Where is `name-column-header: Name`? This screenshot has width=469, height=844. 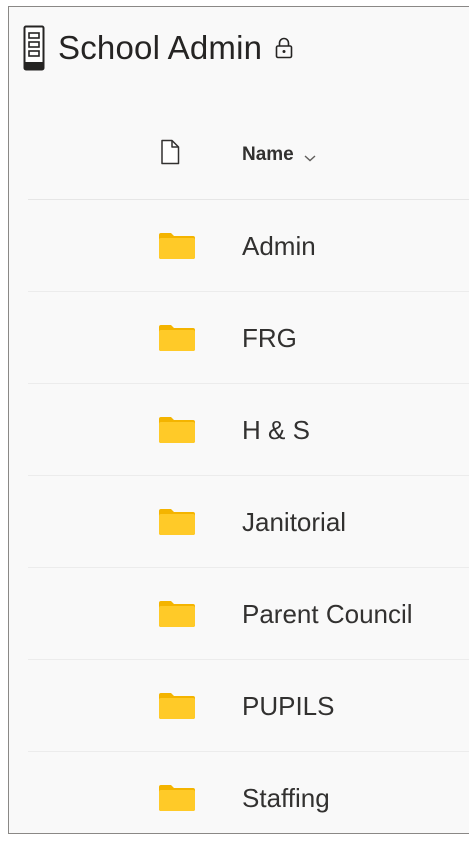
name-column-header: Name is located at coordinates (279, 155).